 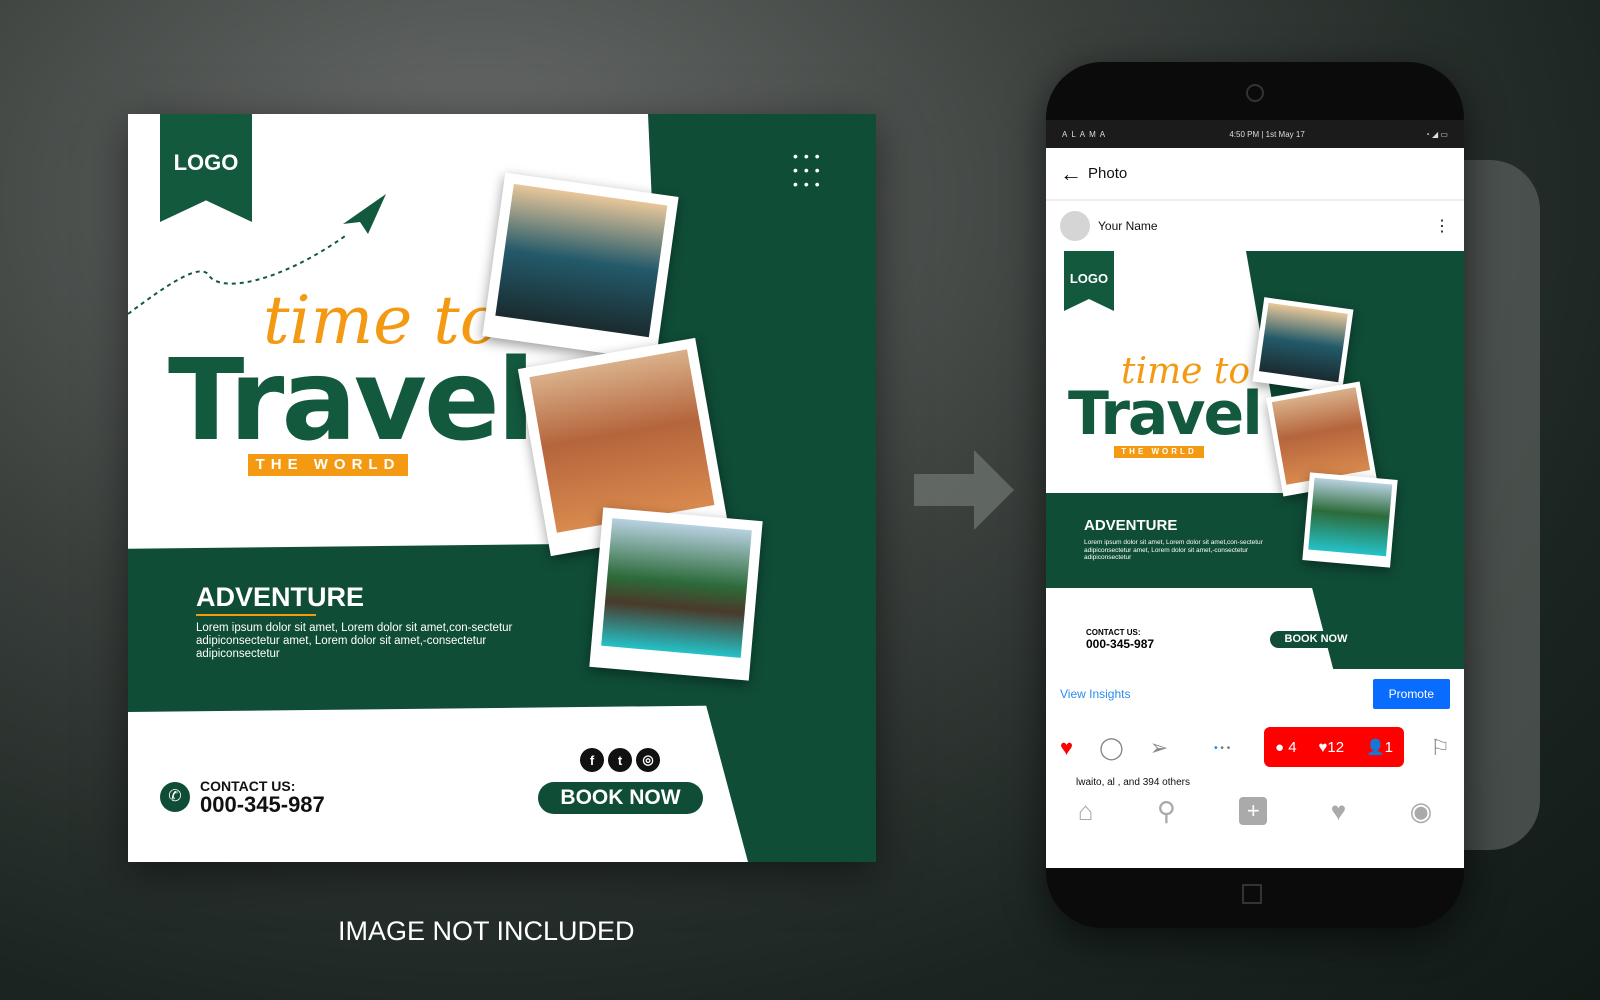 I want to click on add-post-icon: +, so click(x=1253, y=811).